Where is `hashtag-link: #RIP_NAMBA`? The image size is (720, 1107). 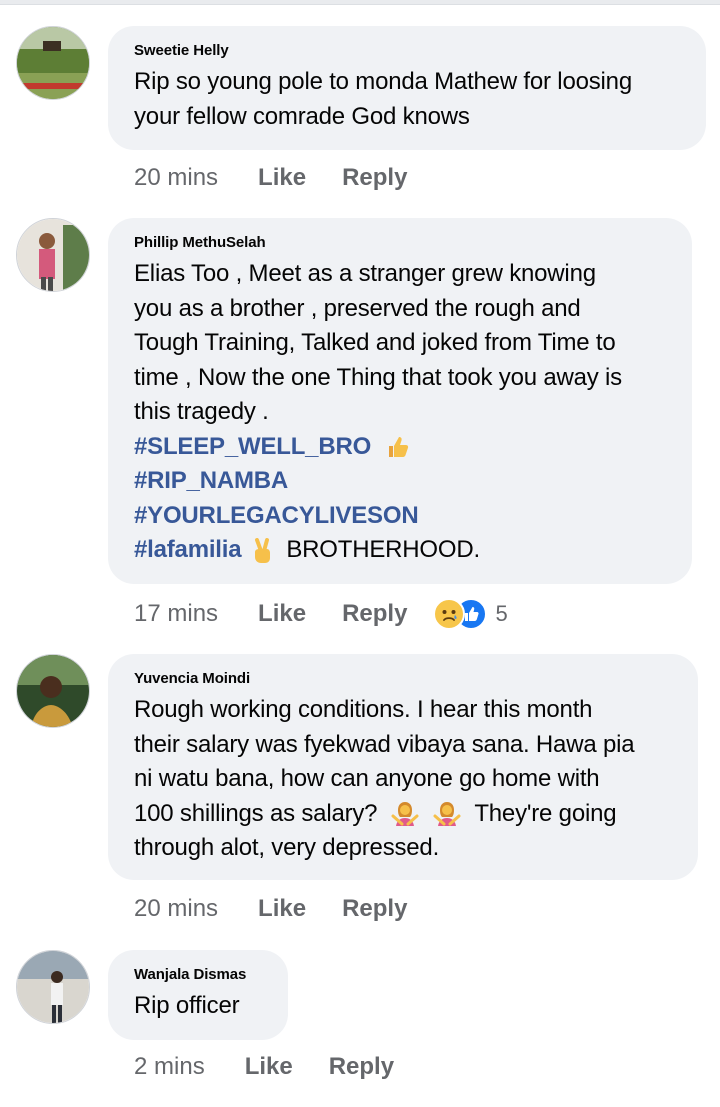 hashtag-link: #RIP_NAMBA is located at coordinates (211, 480).